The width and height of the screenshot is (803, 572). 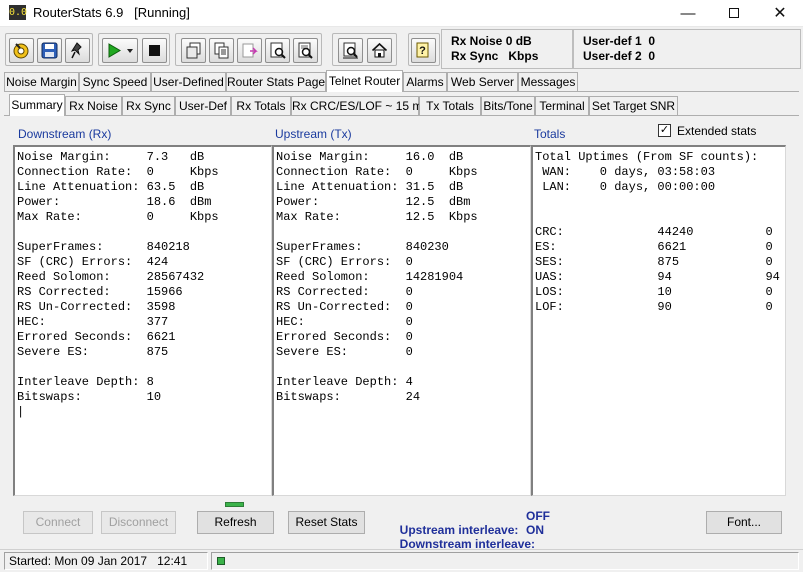 I want to click on tab-terminal: Terminal, so click(x=562, y=106).